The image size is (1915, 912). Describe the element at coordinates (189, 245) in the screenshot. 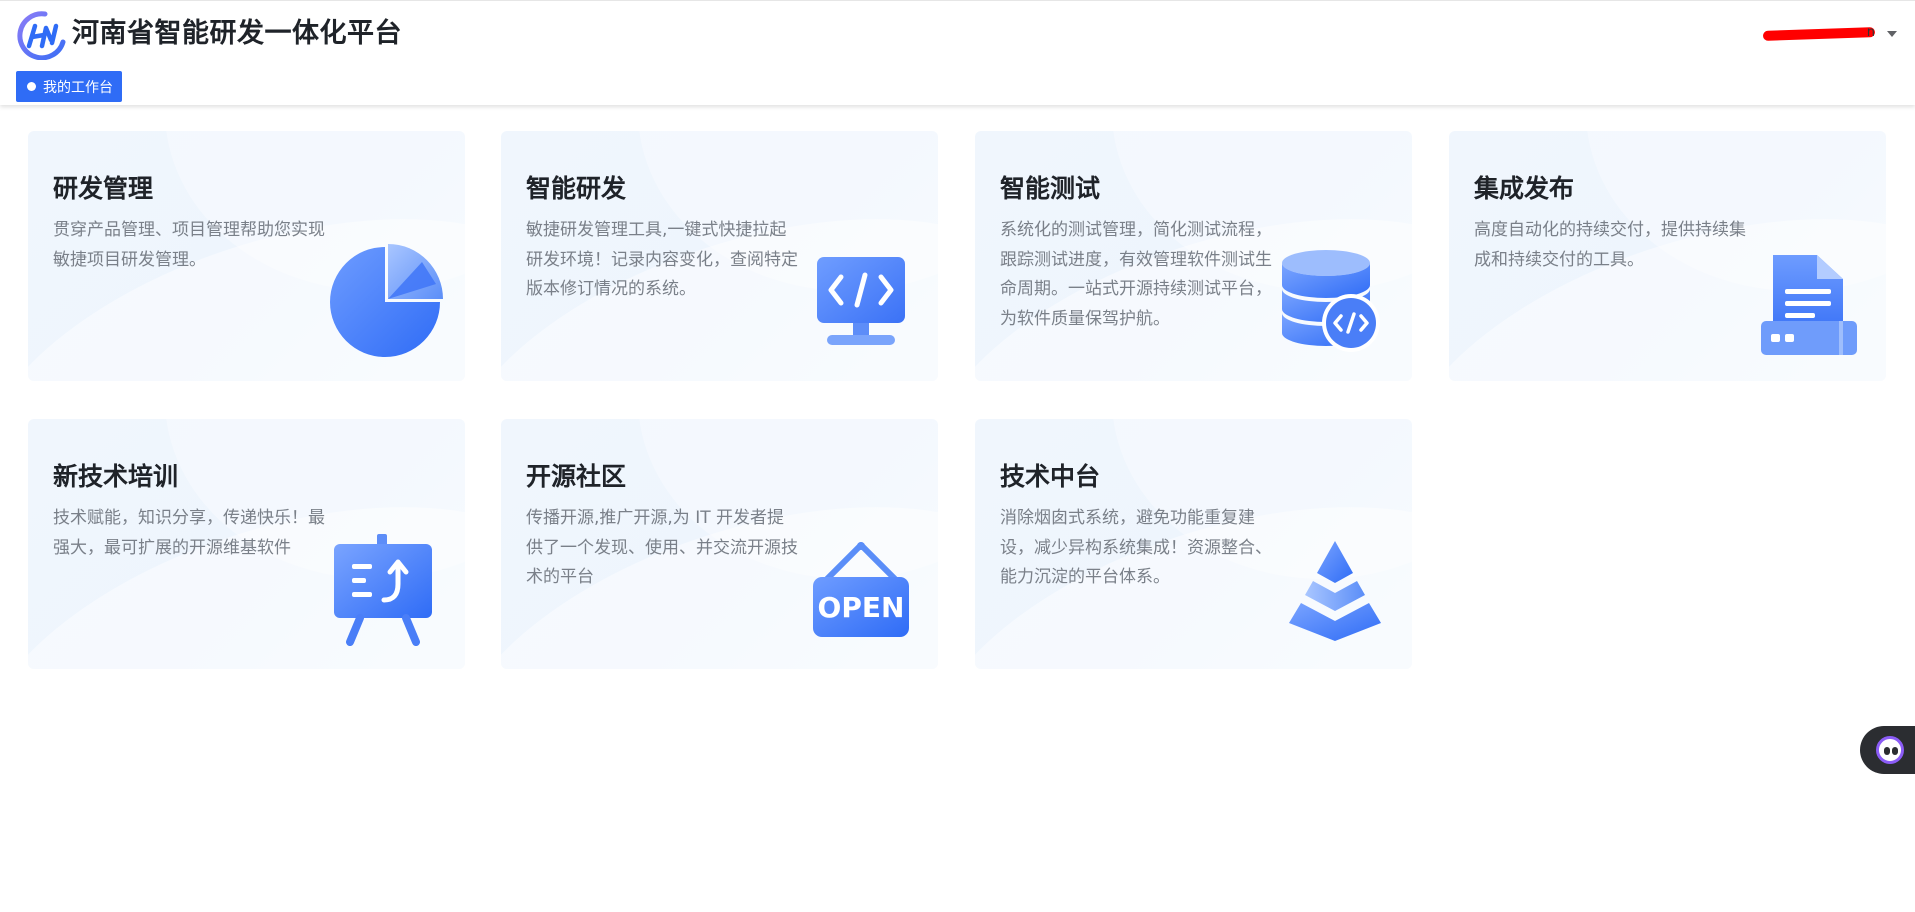

I see `card-description: 贯穿产品管理、项目管理帮助您实现敏捷项目研发管理。` at that location.